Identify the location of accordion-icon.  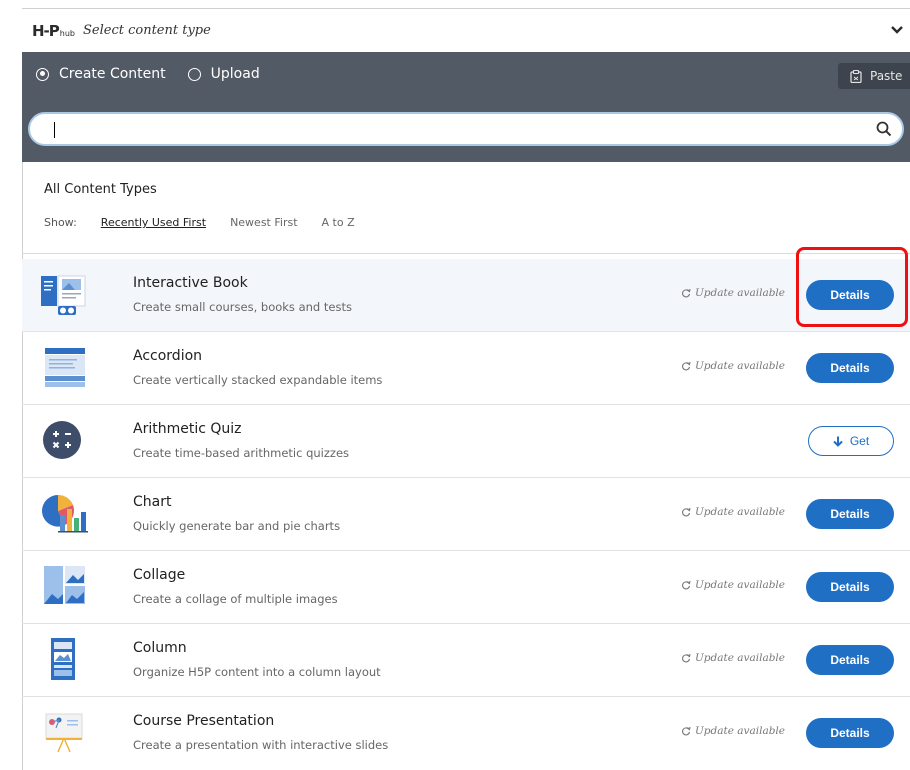
(65, 367).